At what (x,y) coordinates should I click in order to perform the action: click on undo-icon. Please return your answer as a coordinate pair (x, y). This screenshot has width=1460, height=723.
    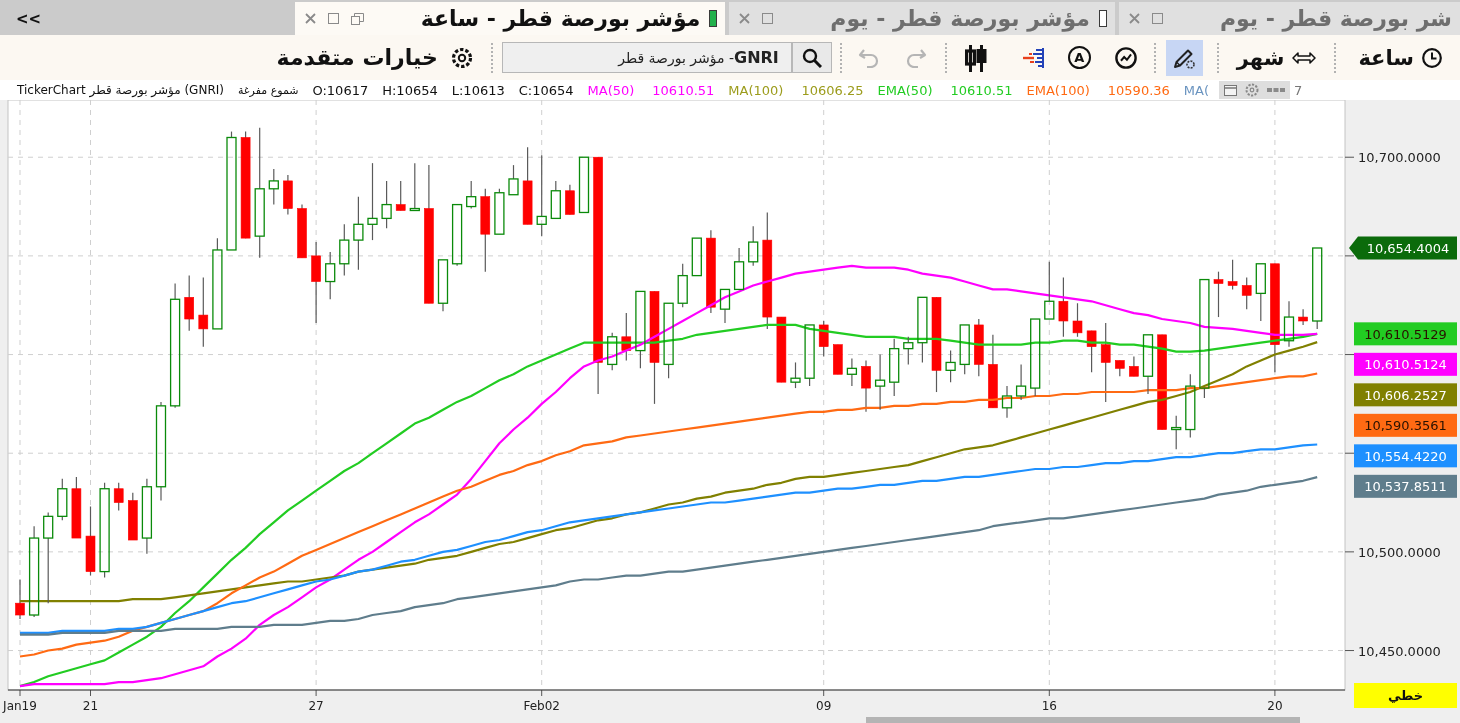
    Looking at the image, I should click on (868, 57).